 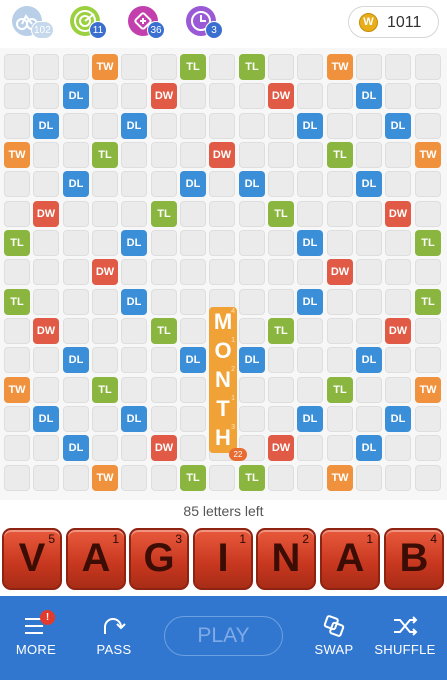 I want to click on powerup-swap-plus-button: 102, so click(x=33, y=22).